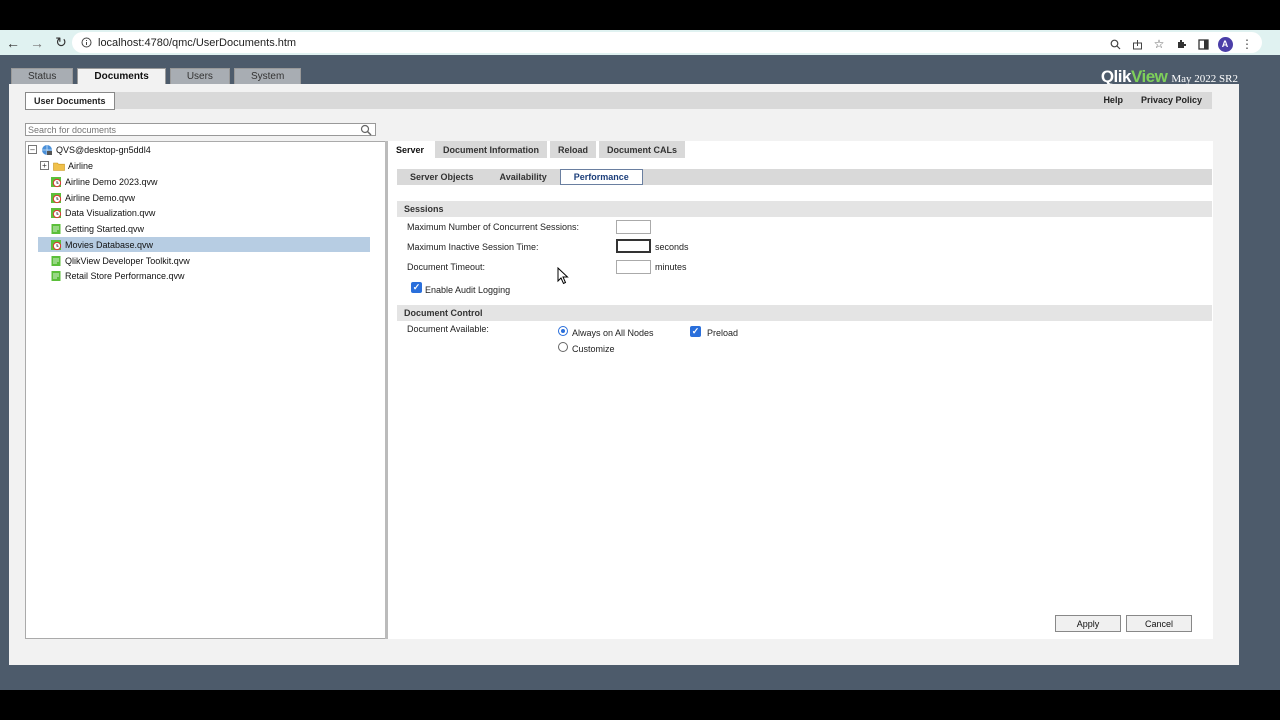 This screenshot has height=720, width=1280. What do you see at coordinates (410, 149) in the screenshot?
I see `tab-server: Server` at bounding box center [410, 149].